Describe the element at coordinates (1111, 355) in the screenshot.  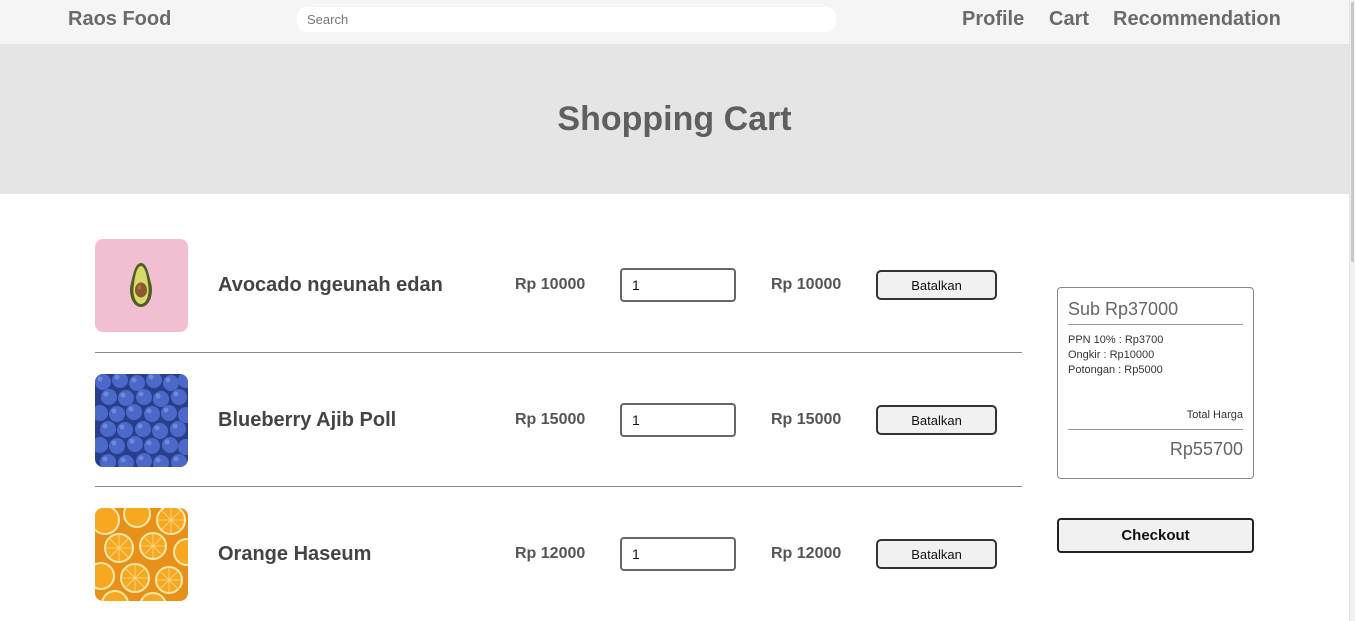
I see `shipping-fee: Ongkir : Rp10000` at that location.